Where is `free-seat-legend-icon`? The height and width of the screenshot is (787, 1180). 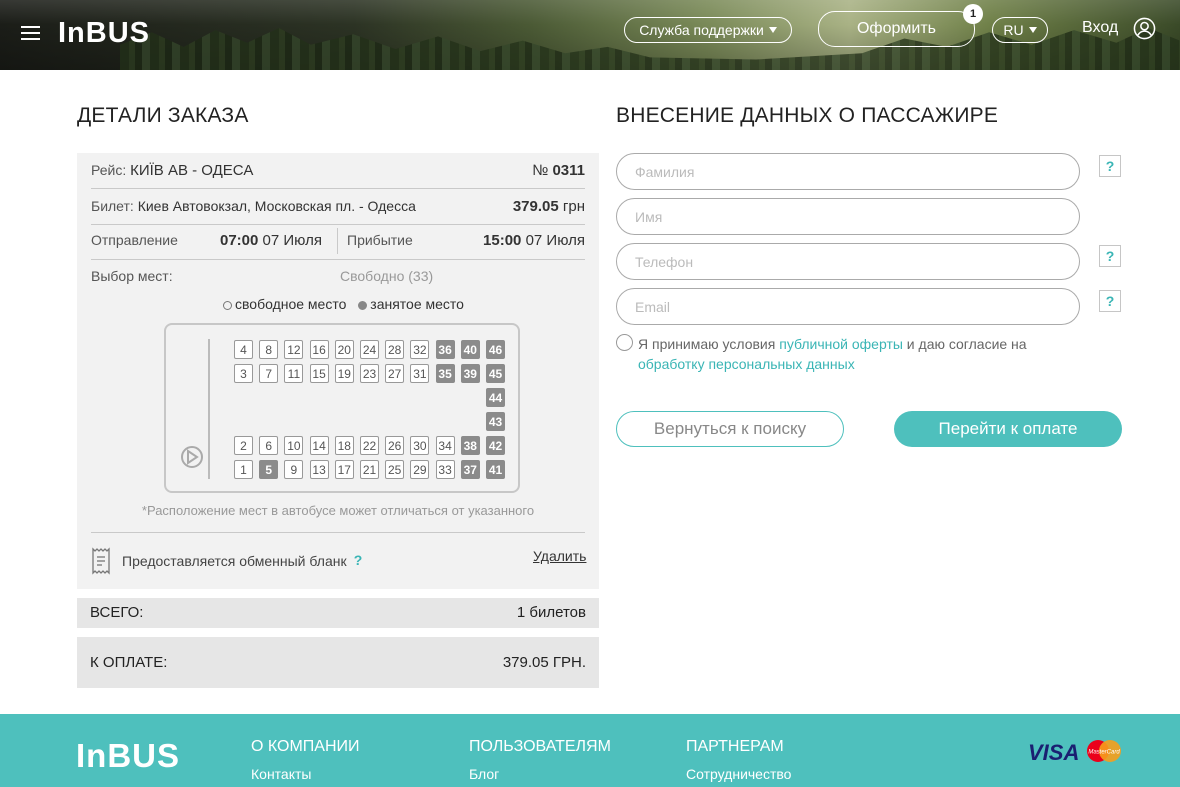 free-seat-legend-icon is located at coordinates (227, 305).